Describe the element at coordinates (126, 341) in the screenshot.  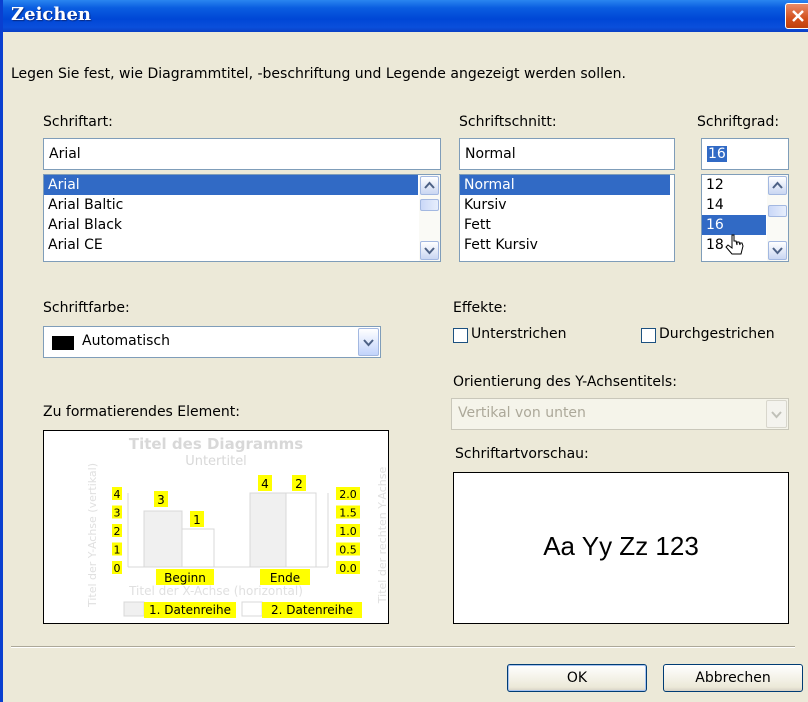
I see `color-select-value: Automatisch` at that location.